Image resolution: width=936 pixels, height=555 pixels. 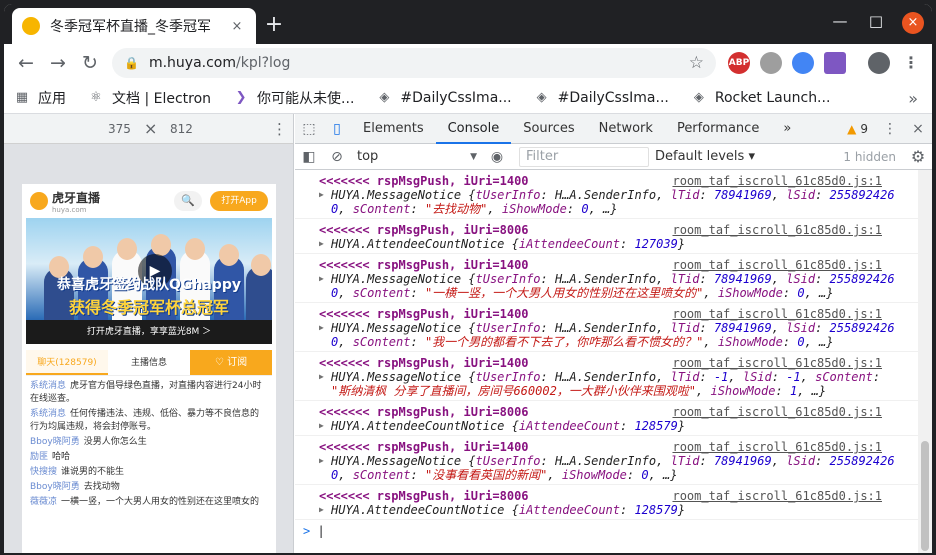 What do you see at coordinates (473, 129) in the screenshot?
I see `tab-console: Console` at bounding box center [473, 129].